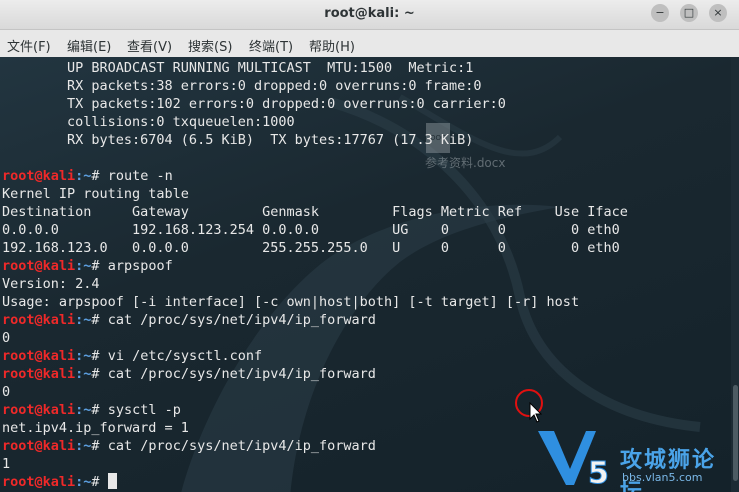  What do you see at coordinates (271, 45) in the screenshot?
I see `menu-terminal: 终端(T)` at bounding box center [271, 45].